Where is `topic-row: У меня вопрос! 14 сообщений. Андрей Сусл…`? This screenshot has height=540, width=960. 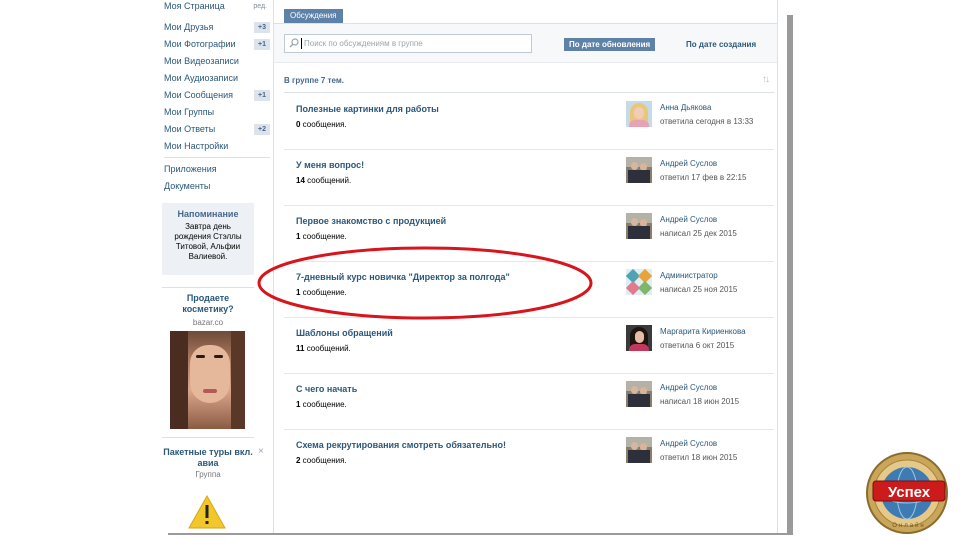
topic-row: У меня вопрос! 14 сообщений. Андрей Сусл… is located at coordinates (529, 177).